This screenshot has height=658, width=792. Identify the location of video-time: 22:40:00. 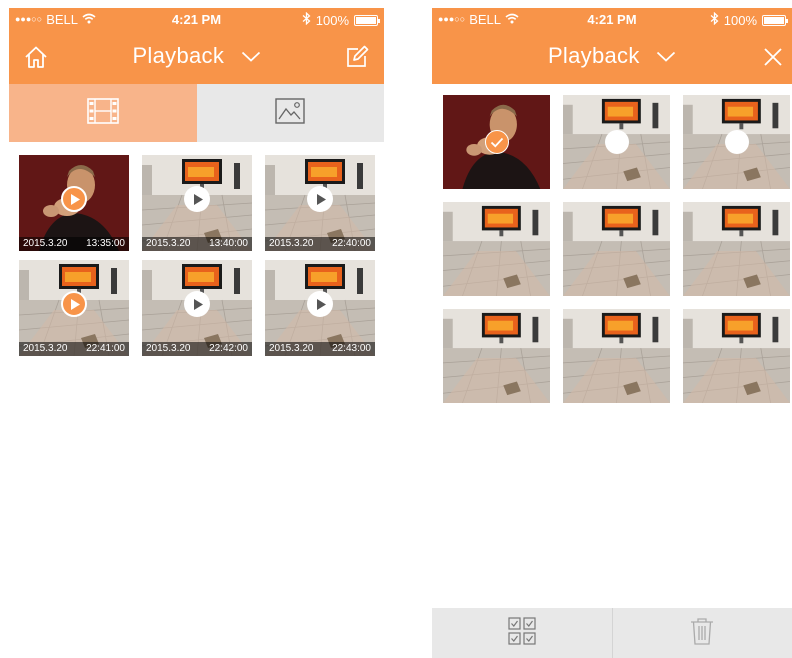
(351, 243).